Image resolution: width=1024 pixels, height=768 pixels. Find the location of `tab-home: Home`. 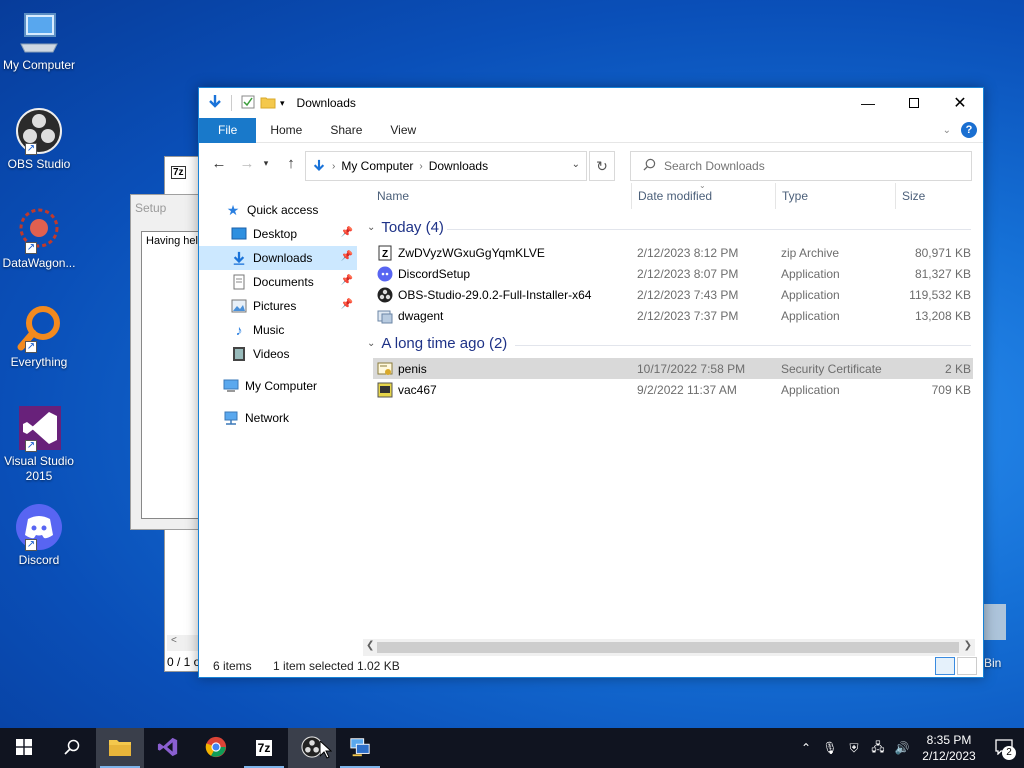

tab-home: Home is located at coordinates (286, 130).